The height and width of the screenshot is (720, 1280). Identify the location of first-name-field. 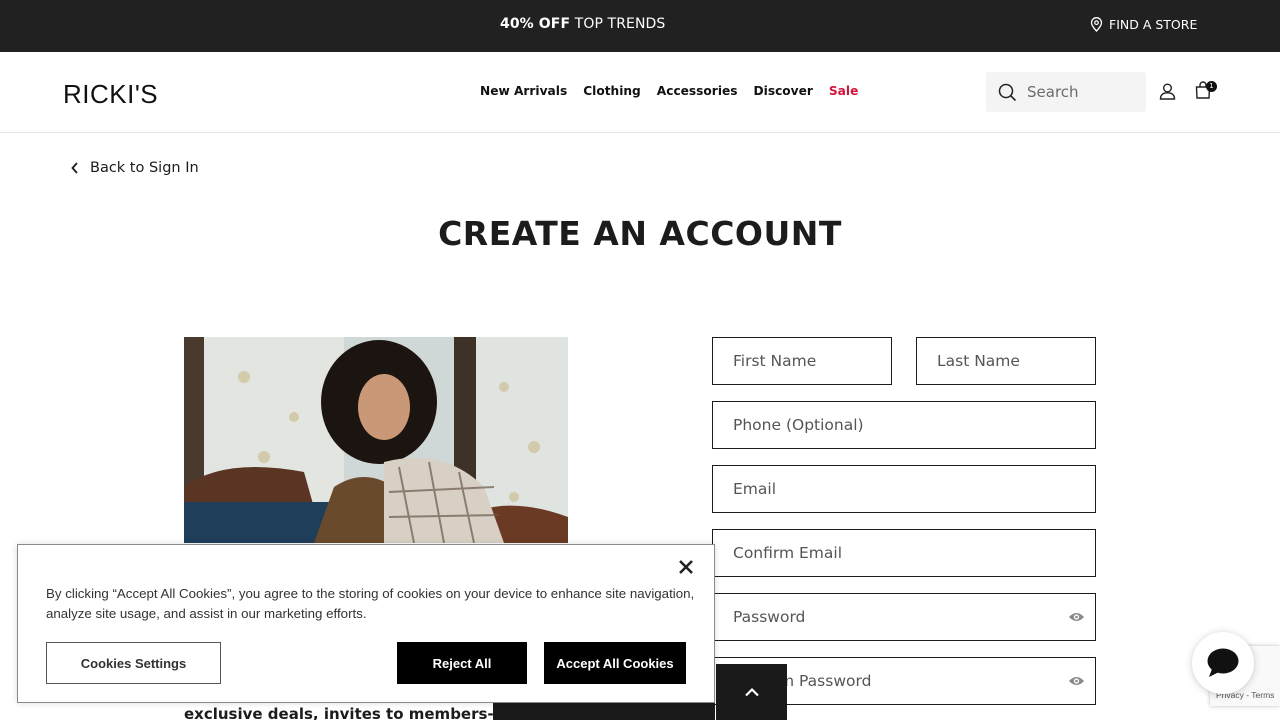
(802, 361).